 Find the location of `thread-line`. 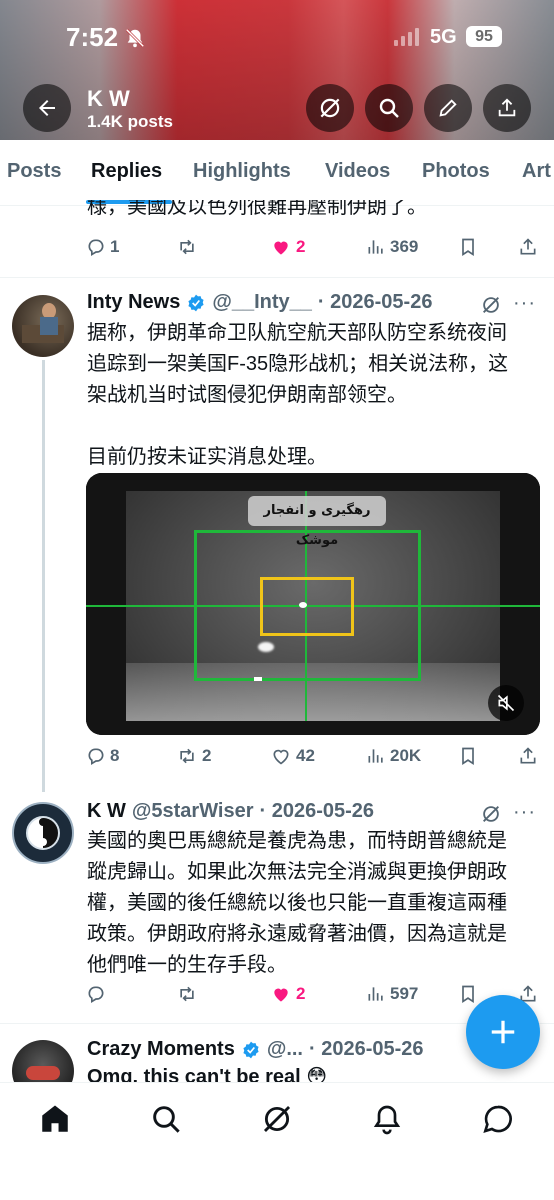

thread-line is located at coordinates (43, 576).